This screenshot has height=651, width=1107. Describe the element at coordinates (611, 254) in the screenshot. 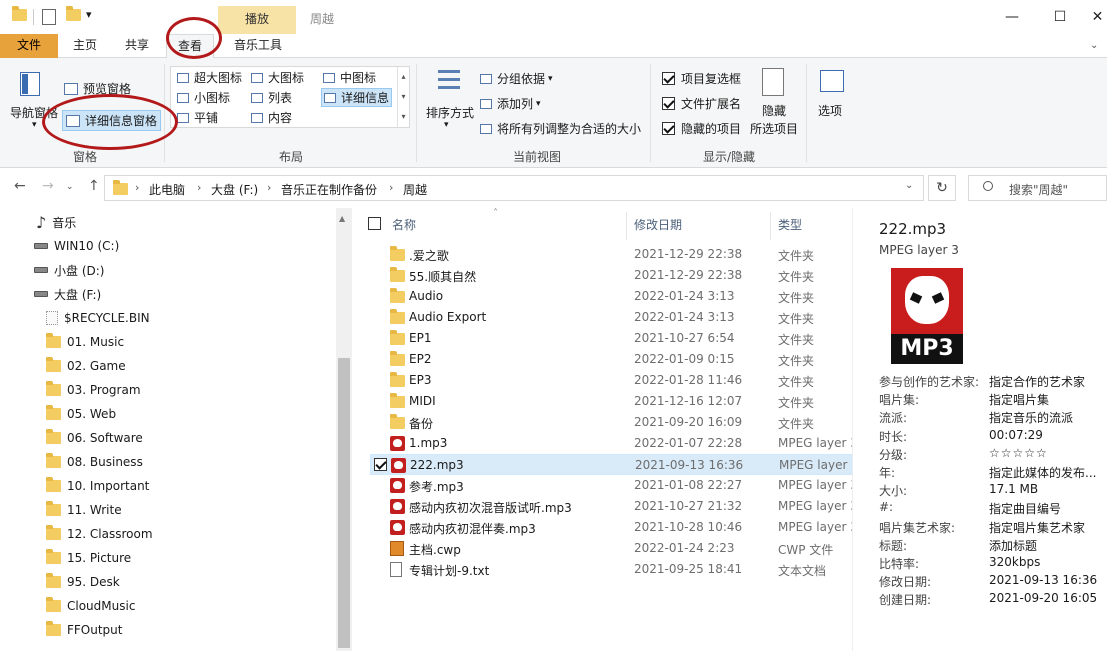

I see `file-row: .爱之歌 2021-12-29 22:38 文件夹` at that location.